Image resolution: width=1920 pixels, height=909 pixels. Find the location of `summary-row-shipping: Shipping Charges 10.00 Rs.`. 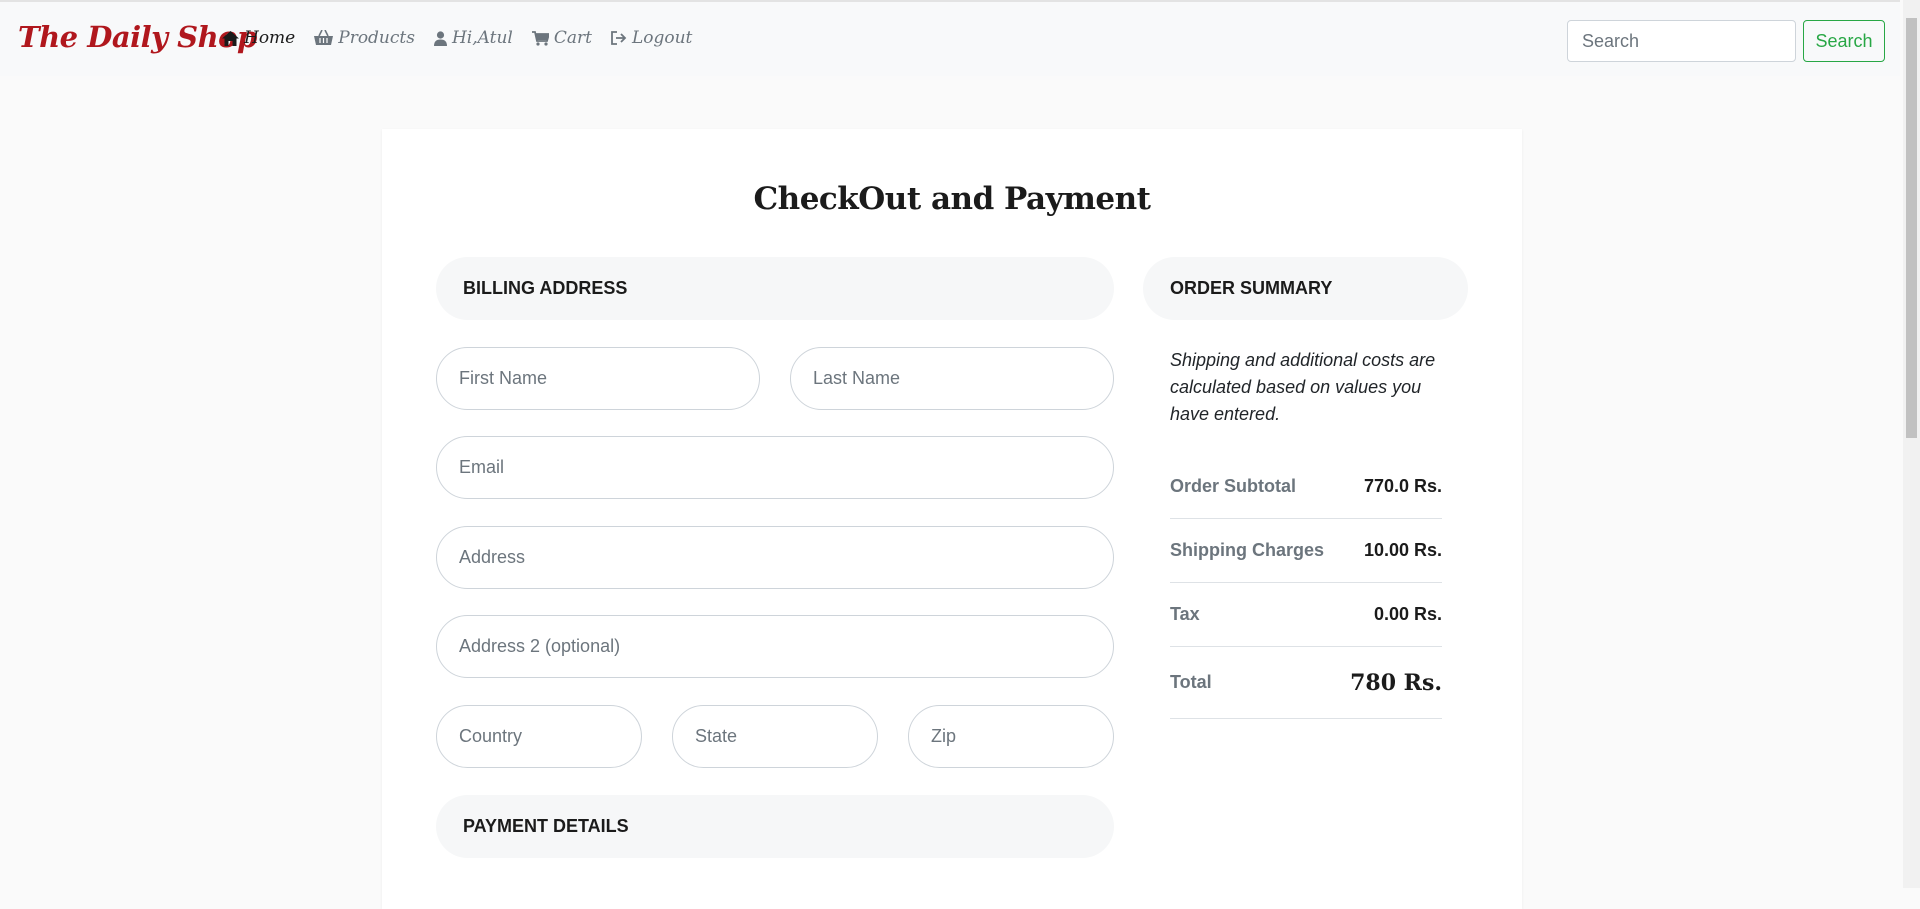

summary-row-shipping: Shipping Charges 10.00 Rs. is located at coordinates (1306, 551).